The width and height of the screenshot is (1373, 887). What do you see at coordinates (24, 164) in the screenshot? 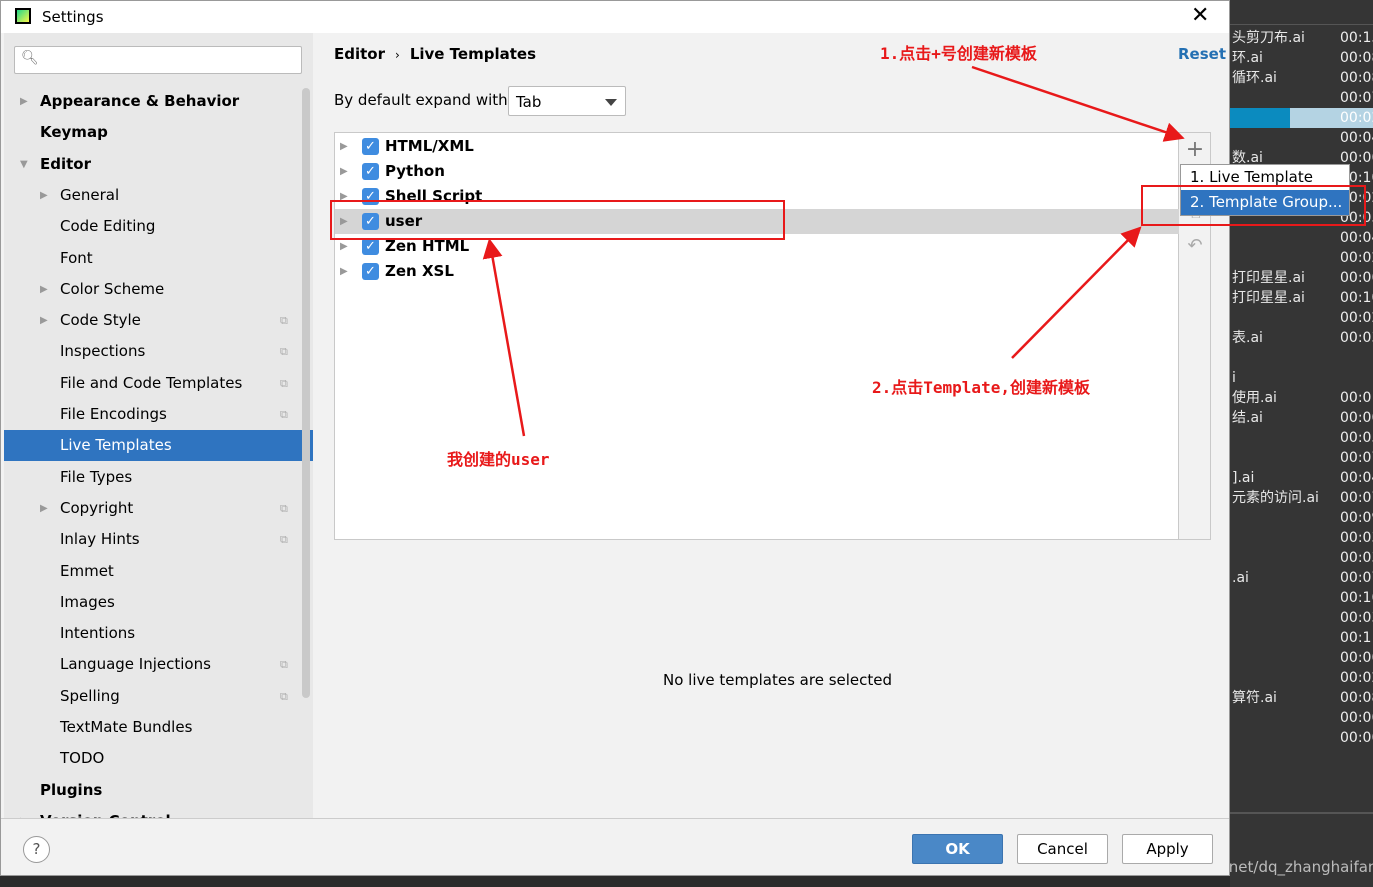
I see `expanded-arrow-icon: ▼` at bounding box center [24, 164].